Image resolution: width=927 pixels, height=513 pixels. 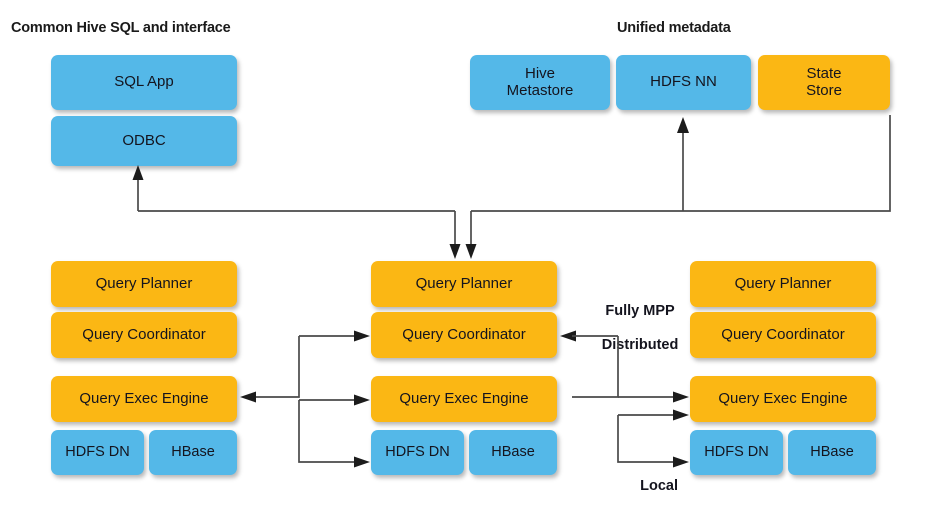 What do you see at coordinates (144, 141) in the screenshot?
I see `node-odbc: ODBC` at bounding box center [144, 141].